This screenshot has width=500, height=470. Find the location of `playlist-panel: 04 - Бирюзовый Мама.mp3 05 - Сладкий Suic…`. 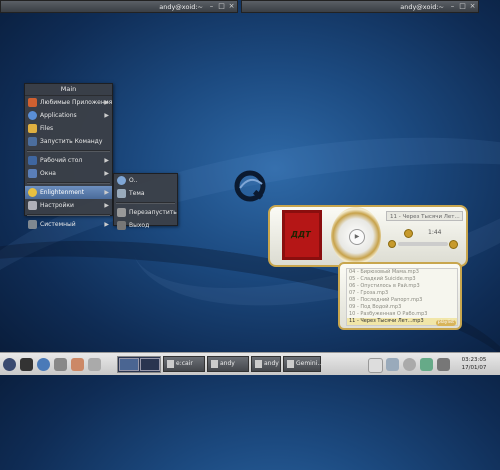

playlist-panel: 04 - Бирюзовый Мама.mp3 05 - Сладкий Suic… is located at coordinates (400, 296).